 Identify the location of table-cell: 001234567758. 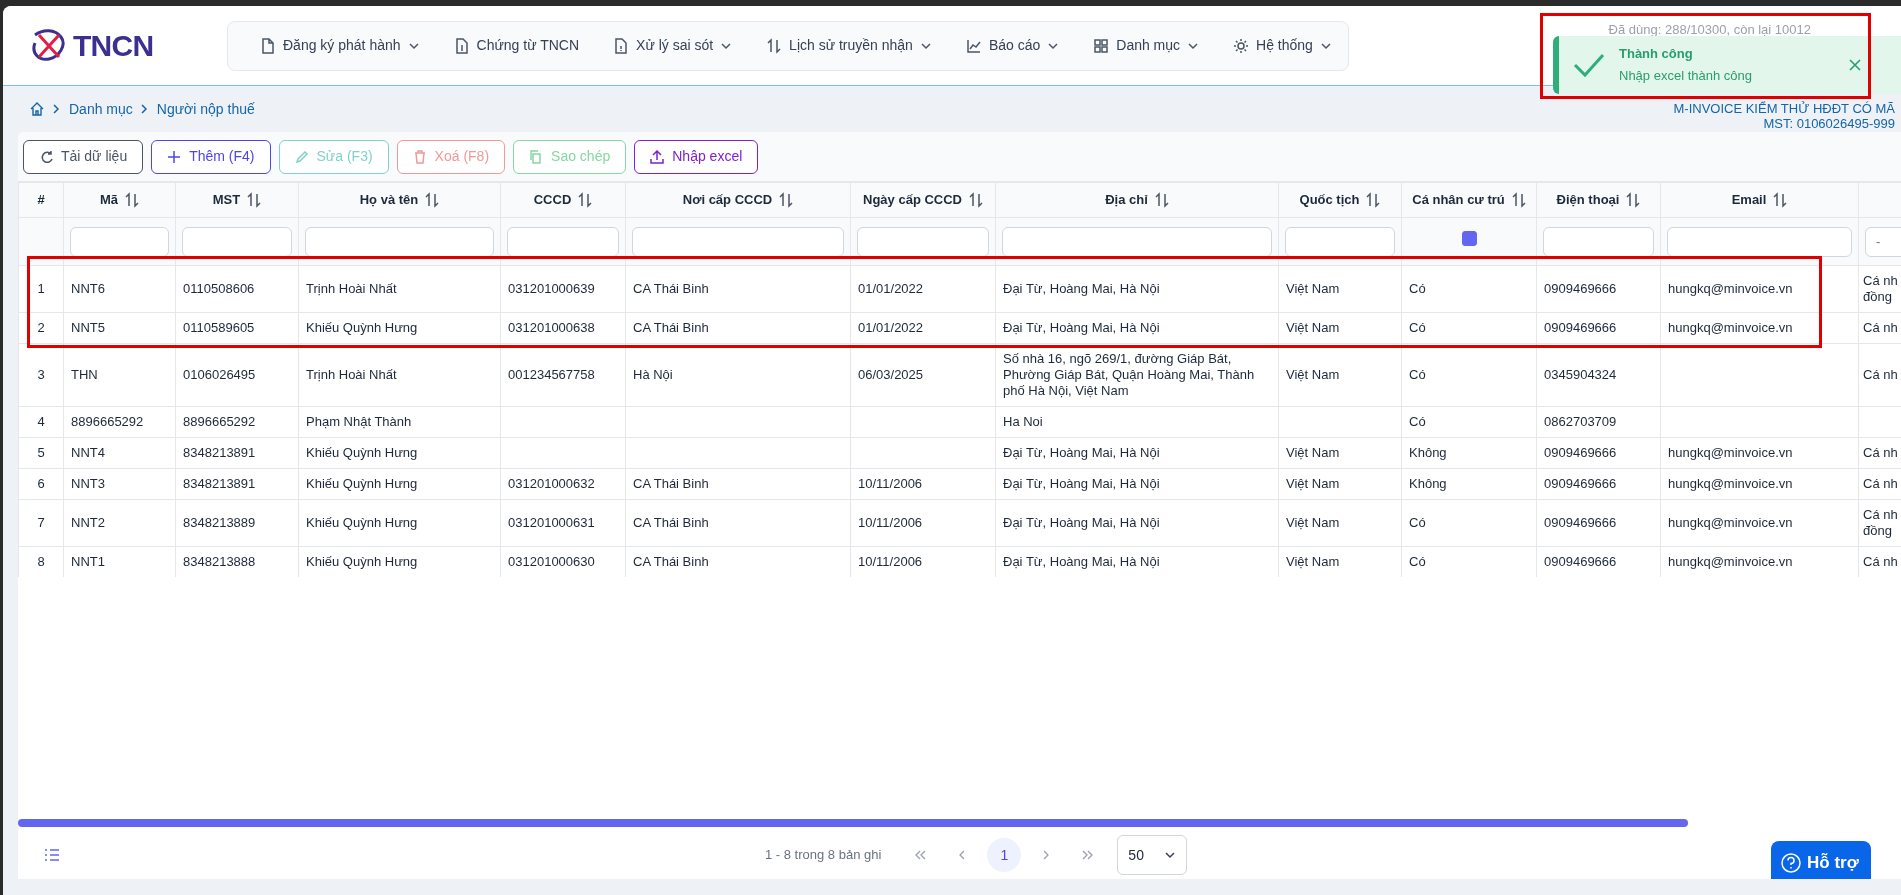
(551, 374).